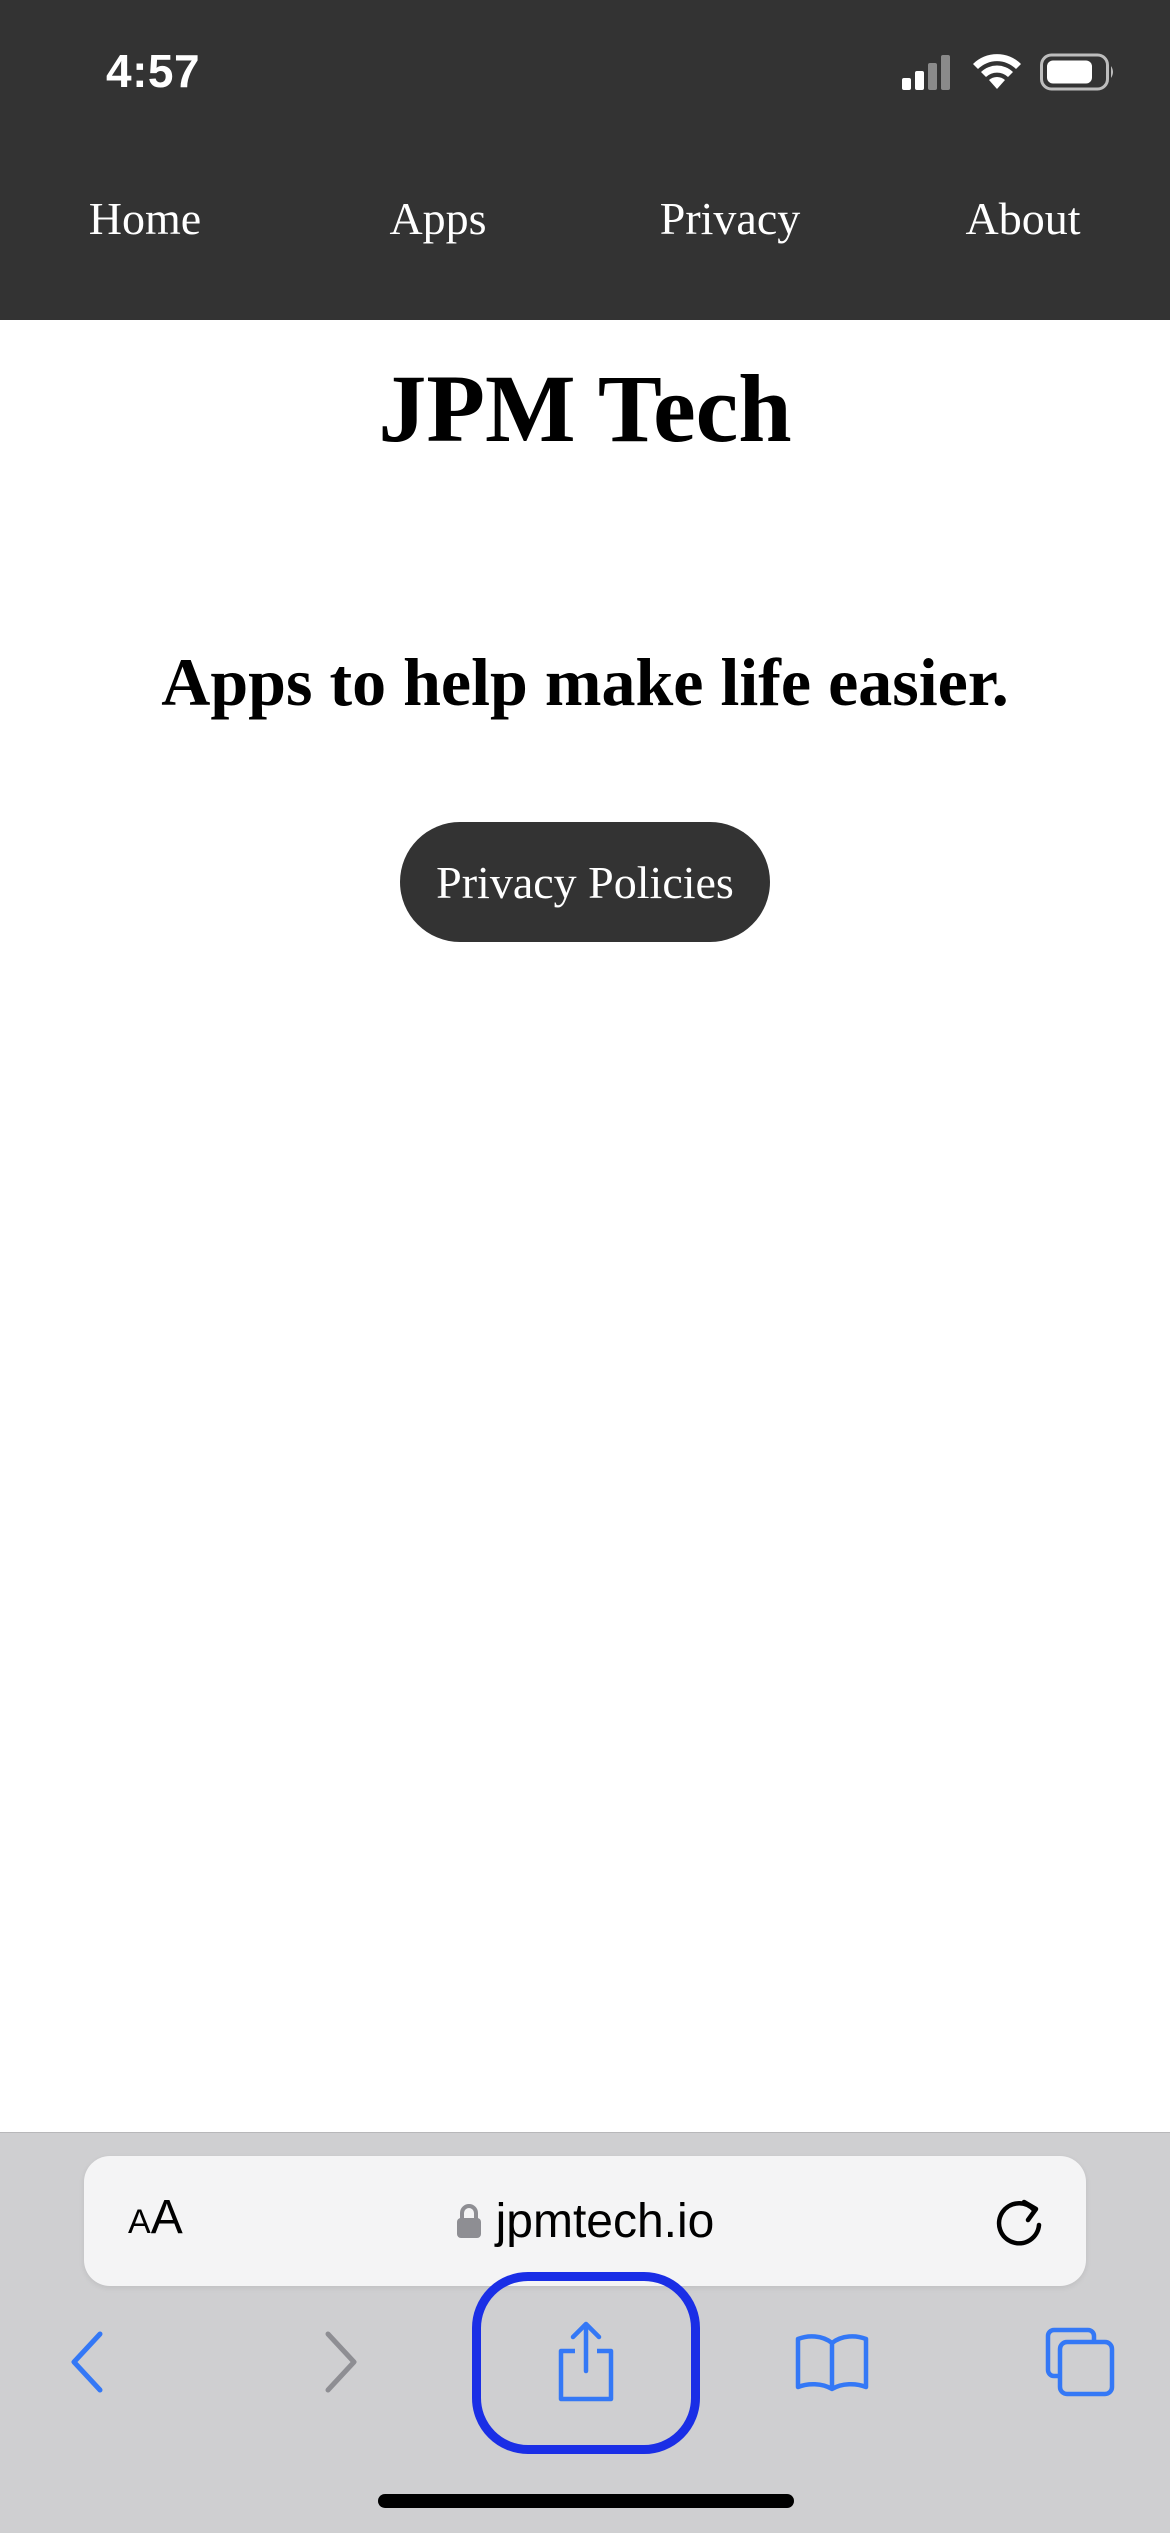  What do you see at coordinates (1023, 218) in the screenshot?
I see `nav-about-link: About` at bounding box center [1023, 218].